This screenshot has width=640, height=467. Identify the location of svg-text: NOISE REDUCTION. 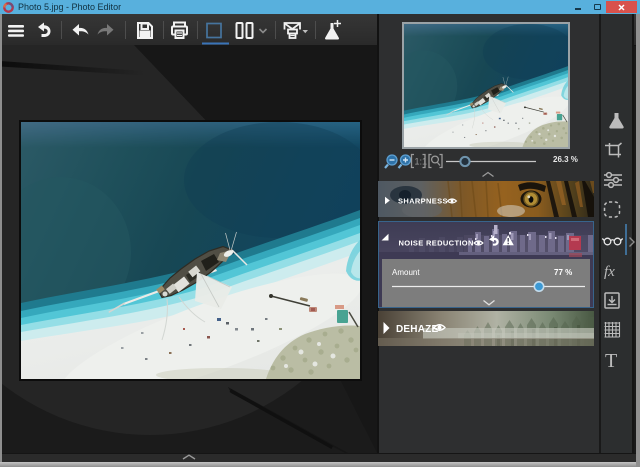
(436, 242).